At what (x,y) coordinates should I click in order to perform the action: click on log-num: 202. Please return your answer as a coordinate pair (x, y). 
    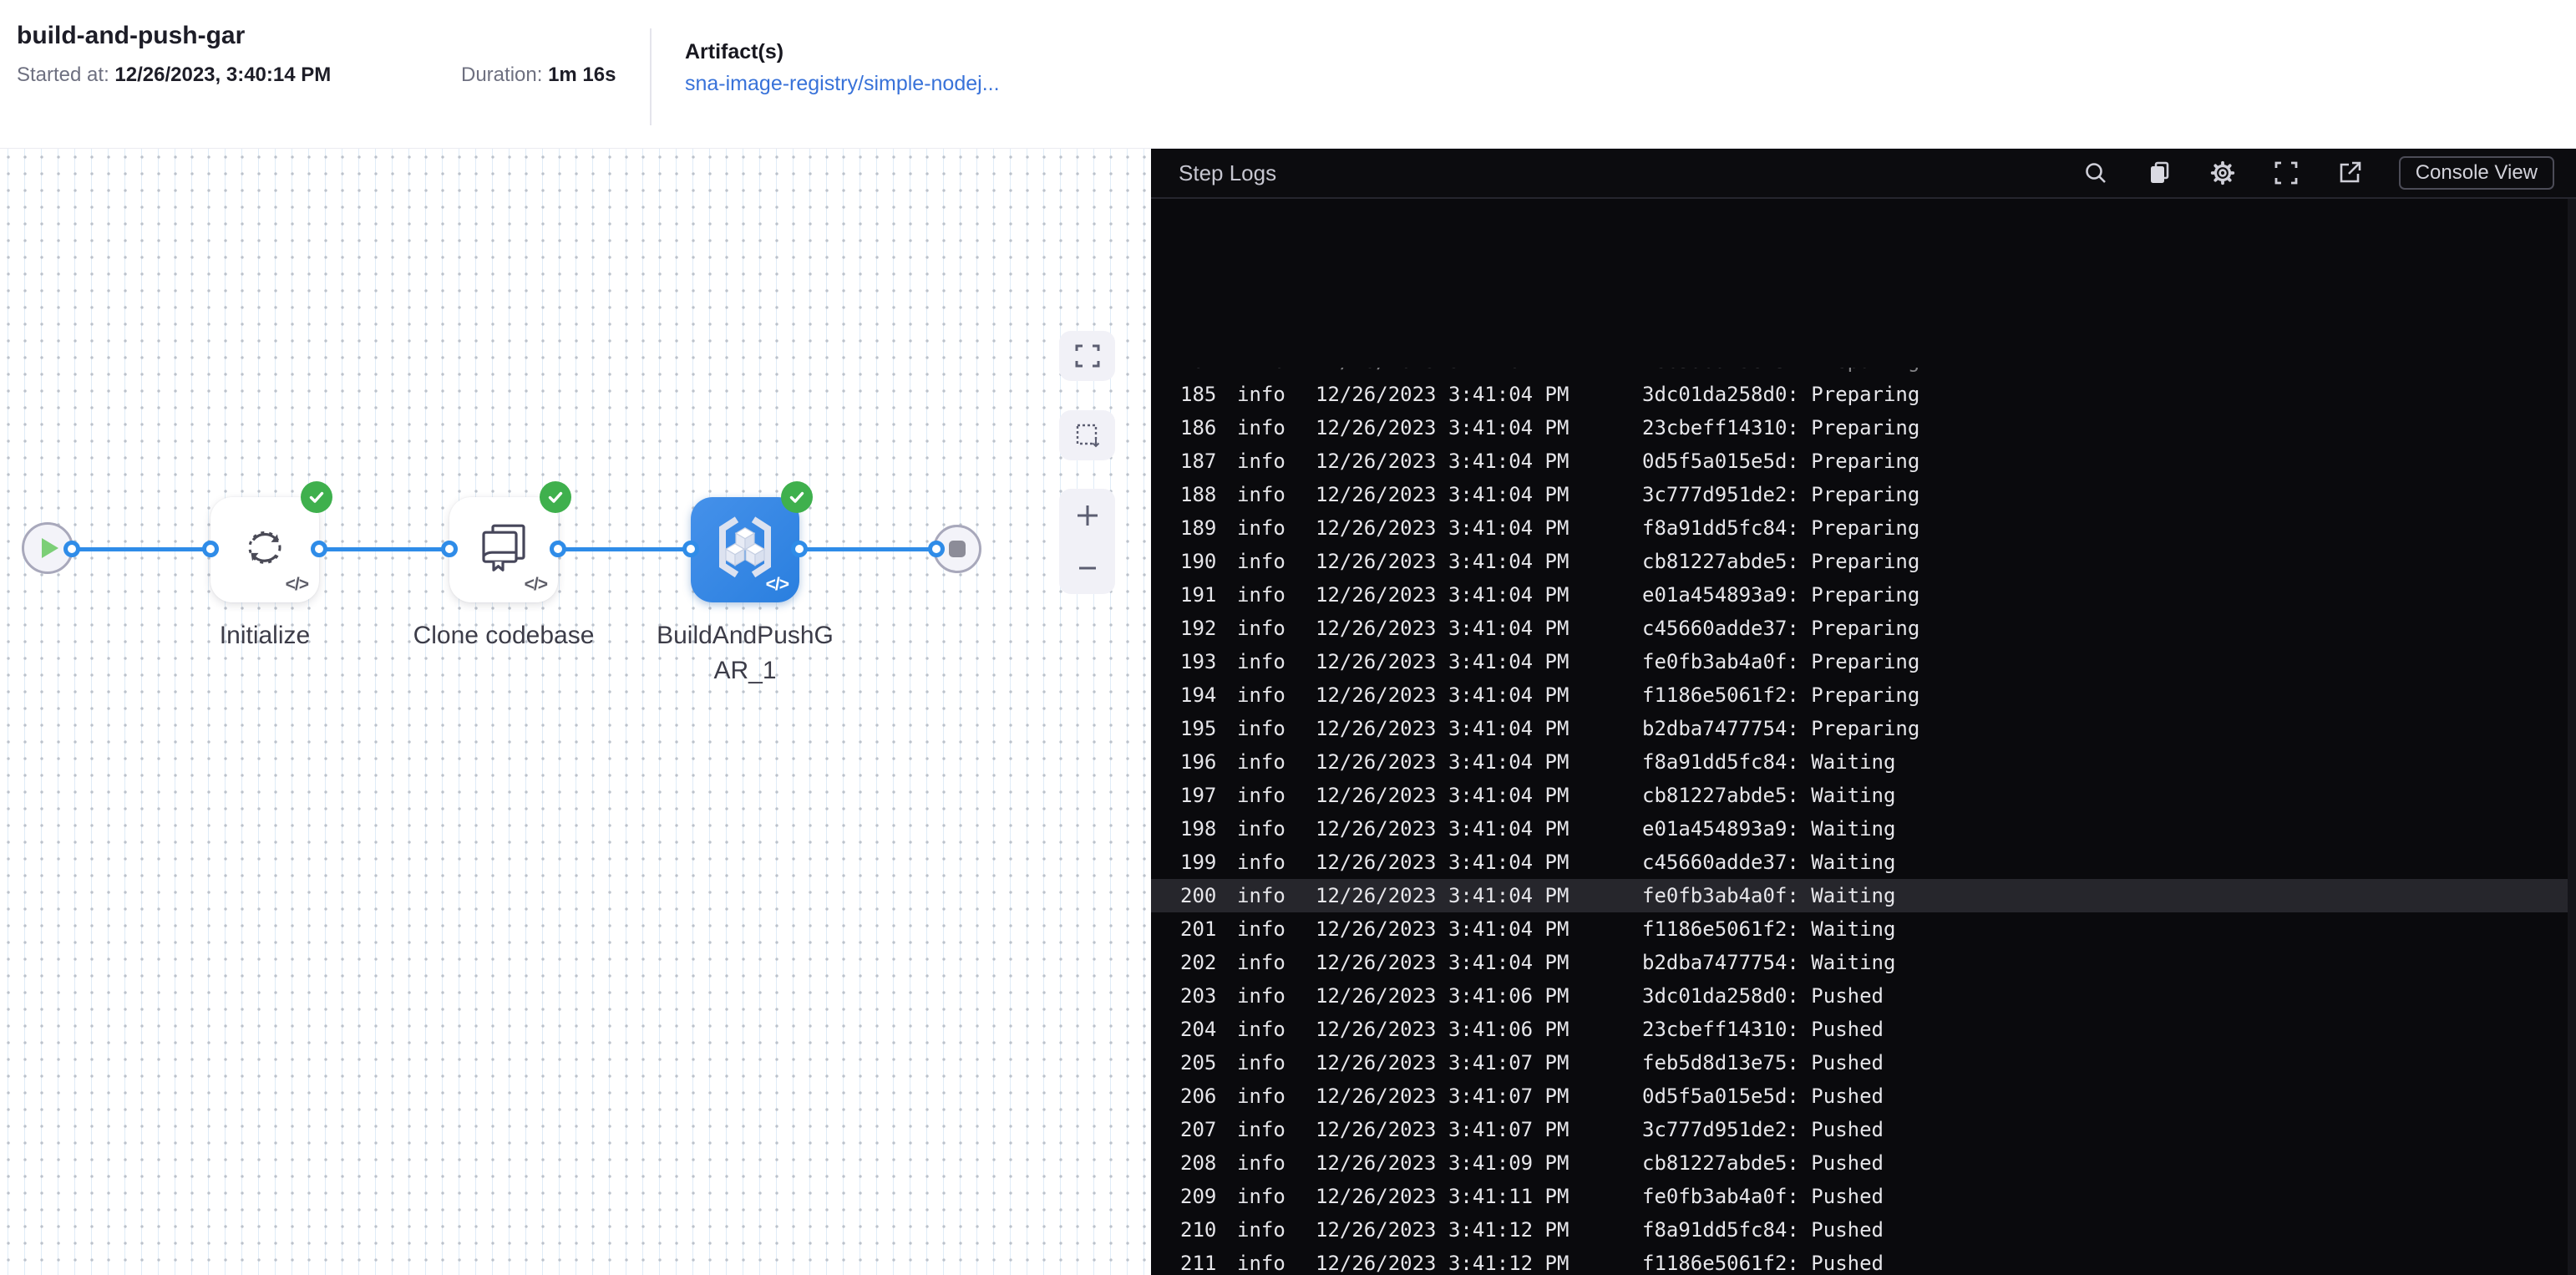
    Looking at the image, I should click on (1198, 962).